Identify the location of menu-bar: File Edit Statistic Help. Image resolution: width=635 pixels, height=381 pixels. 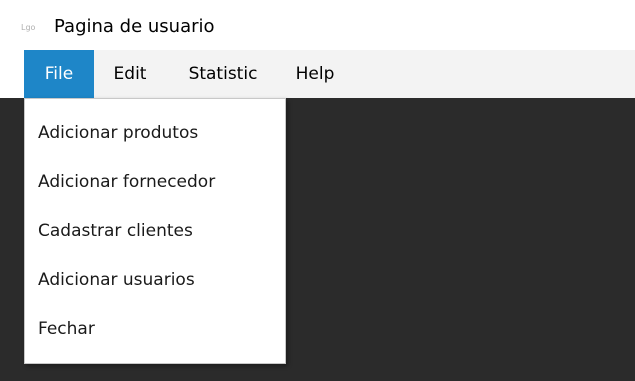
(329, 74).